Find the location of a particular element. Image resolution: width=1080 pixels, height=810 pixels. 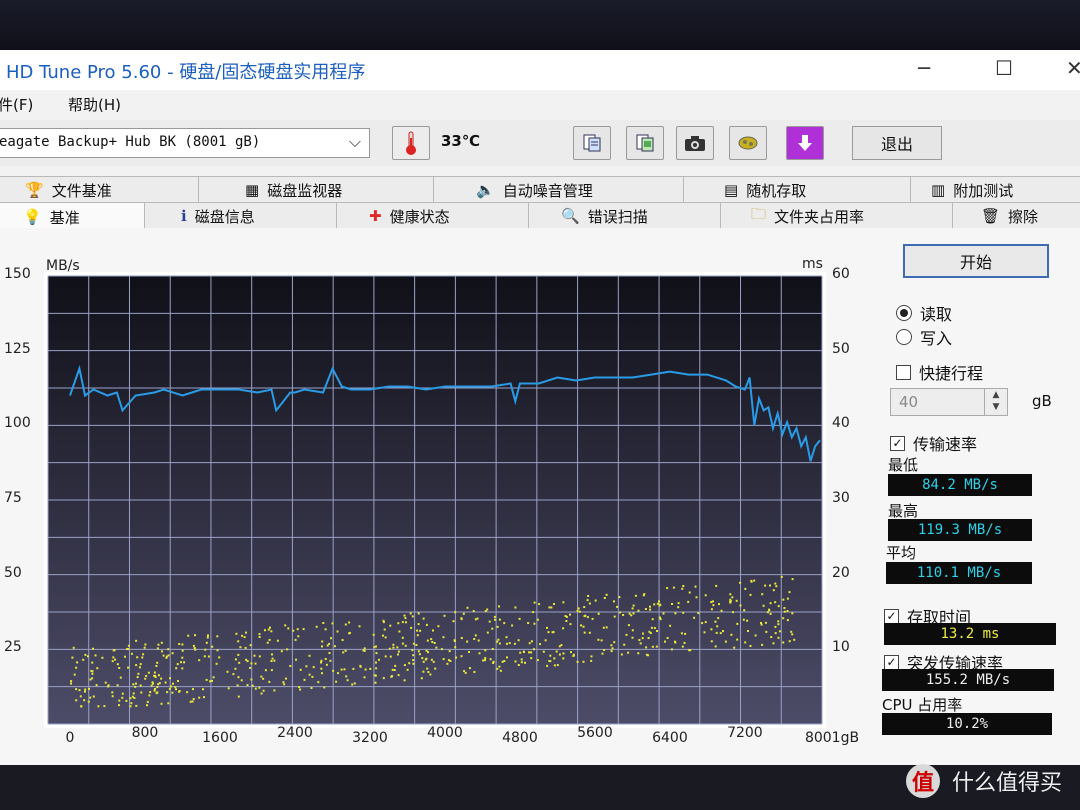

menu-help: 帮助(H) is located at coordinates (94, 104).